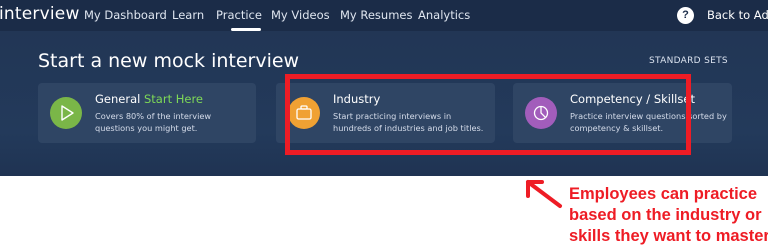 This screenshot has height=250, width=768. I want to click on card-title: General Start Here, so click(149, 99).